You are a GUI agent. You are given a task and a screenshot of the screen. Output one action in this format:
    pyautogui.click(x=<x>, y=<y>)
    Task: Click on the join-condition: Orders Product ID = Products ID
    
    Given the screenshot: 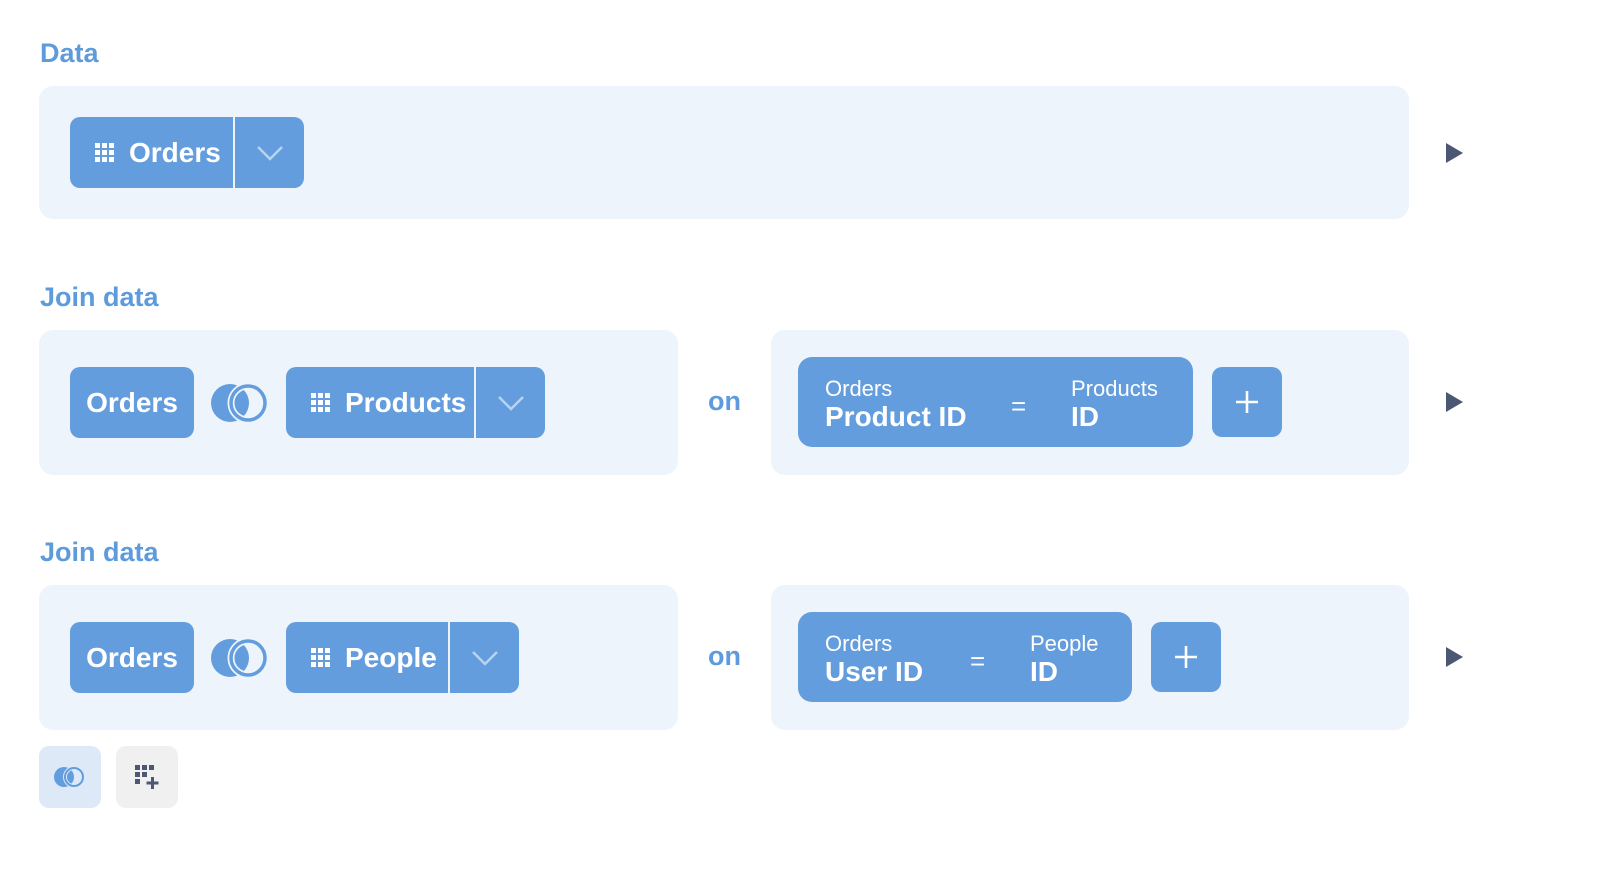 What is the action you would take?
    pyautogui.click(x=995, y=402)
    